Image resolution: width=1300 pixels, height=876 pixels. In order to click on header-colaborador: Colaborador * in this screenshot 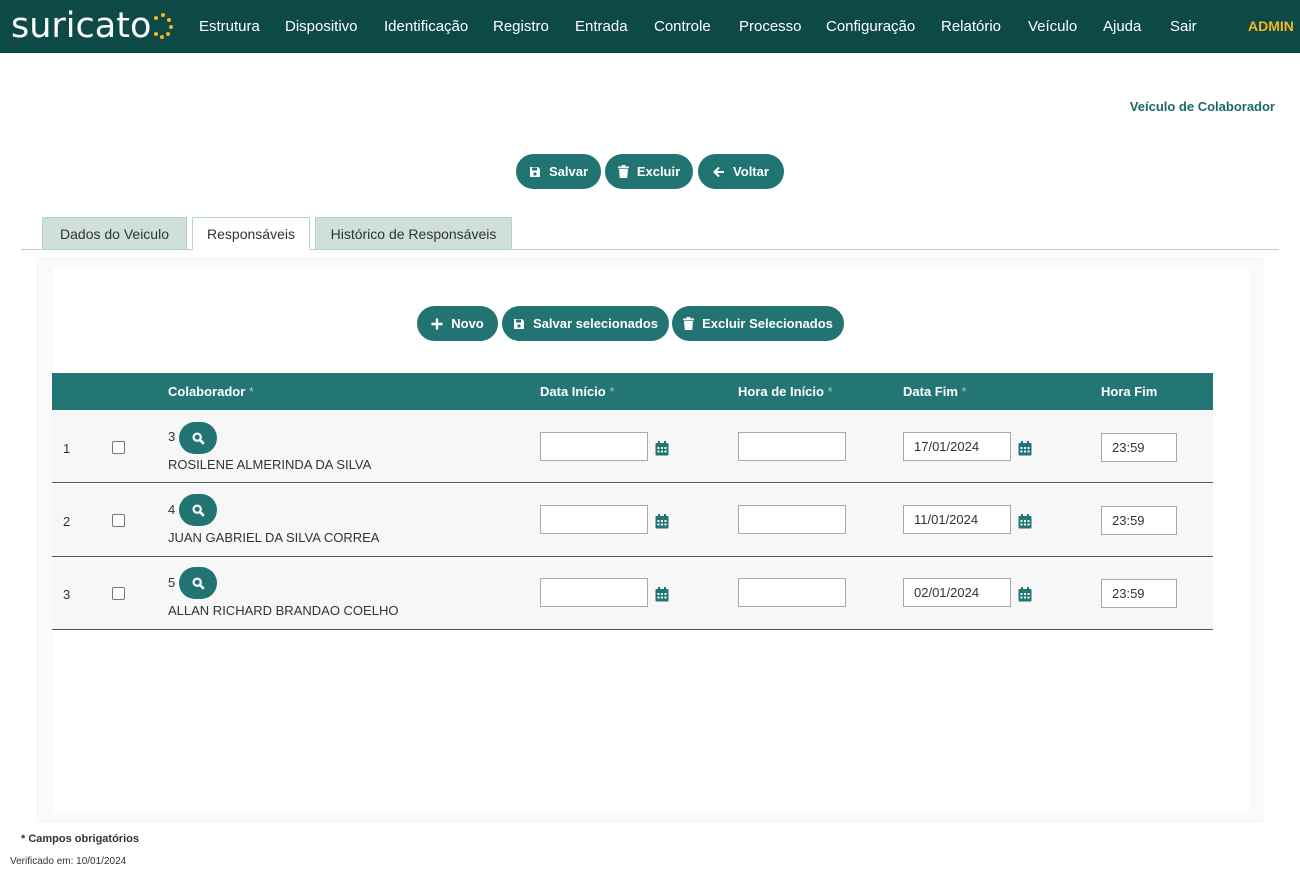, I will do `click(211, 391)`.